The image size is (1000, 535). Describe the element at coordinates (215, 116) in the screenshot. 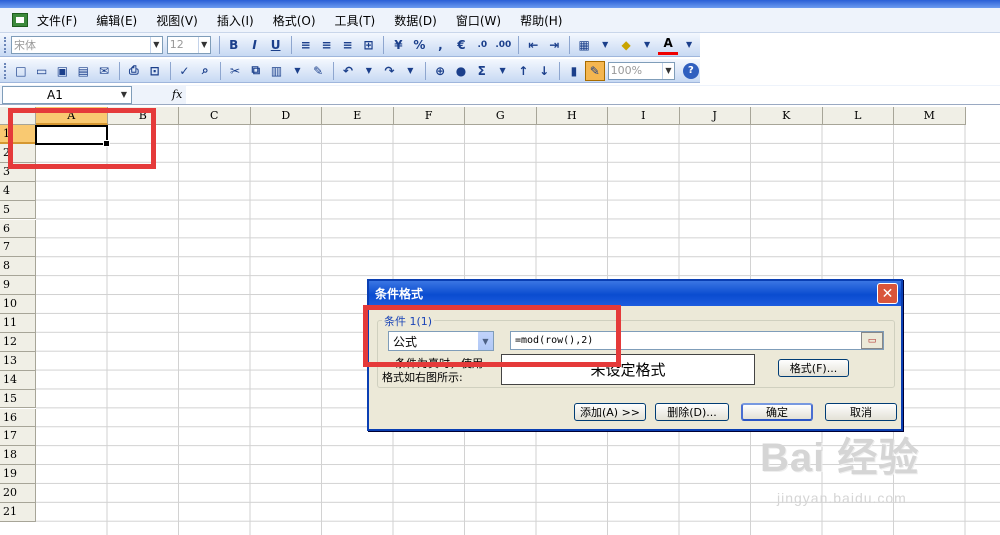

I see `column-header-c: C` at that location.